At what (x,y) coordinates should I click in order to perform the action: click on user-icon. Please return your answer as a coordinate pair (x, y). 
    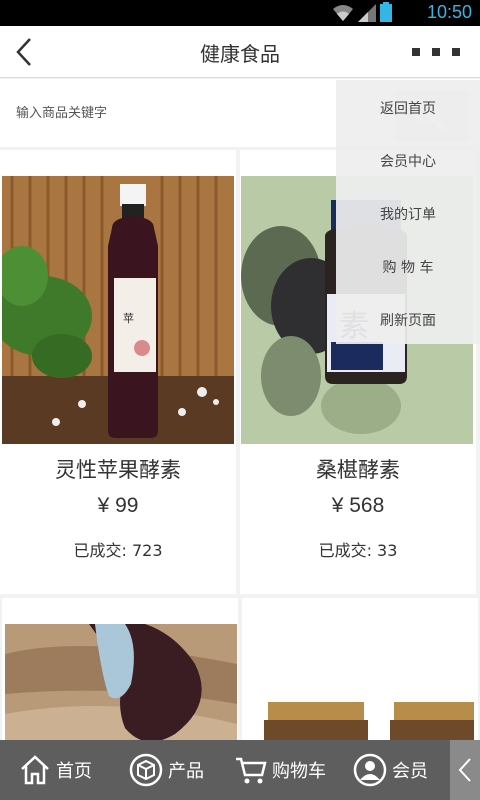
    Looking at the image, I should click on (370, 770).